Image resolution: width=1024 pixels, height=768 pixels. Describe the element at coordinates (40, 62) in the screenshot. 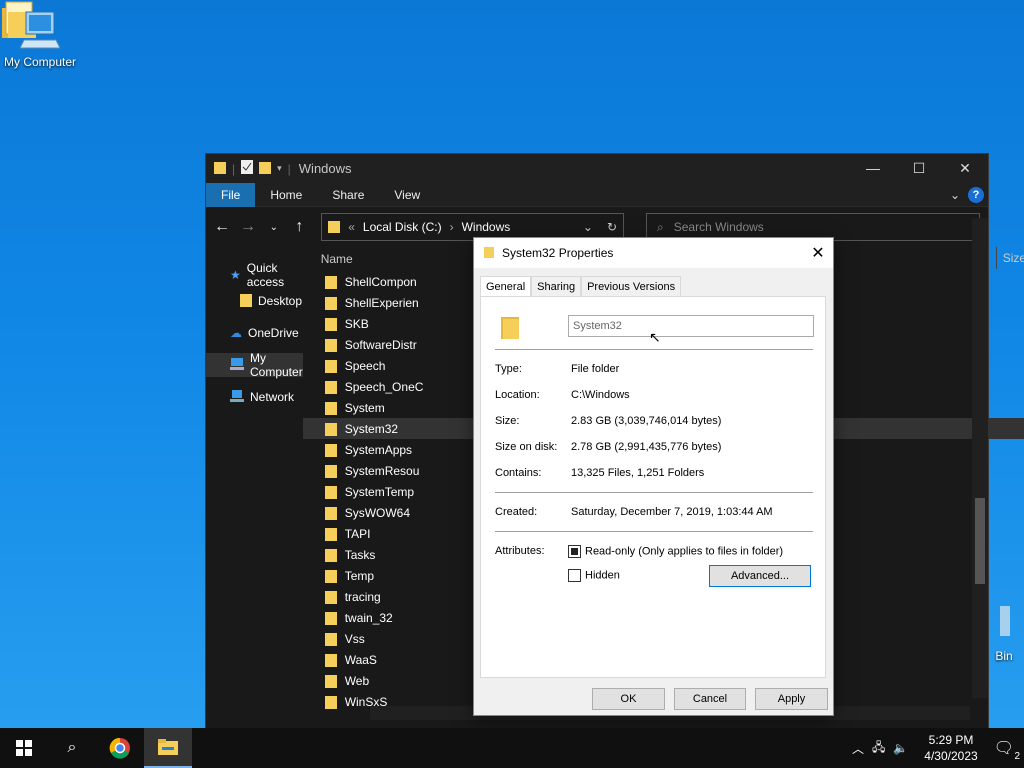

I see `my-computer-label: My Computer` at that location.